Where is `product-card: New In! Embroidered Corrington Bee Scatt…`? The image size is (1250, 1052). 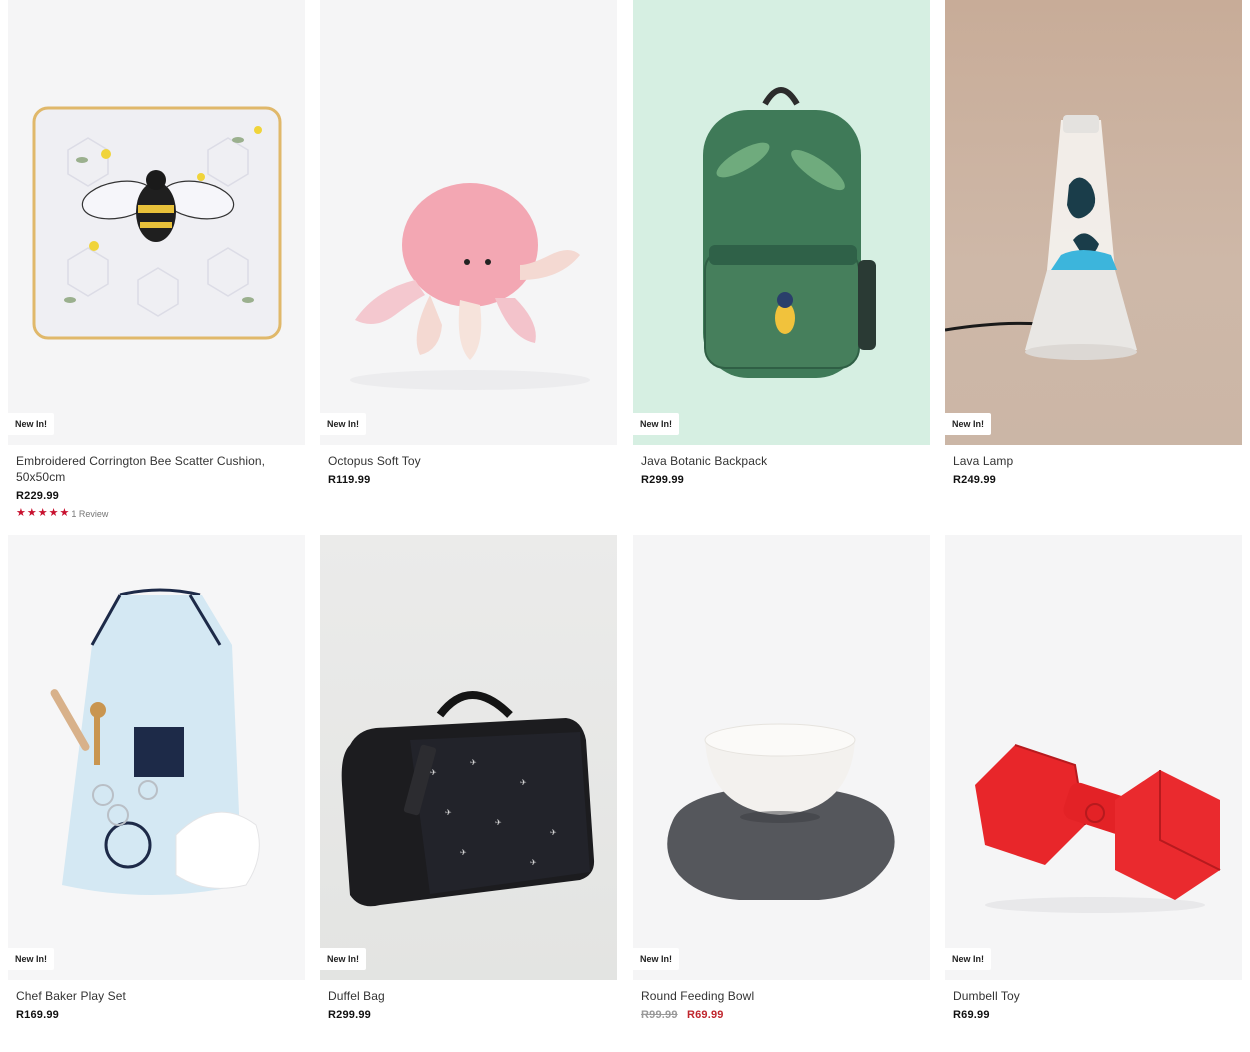 product-card: New In! Embroidered Corrington Bee Scatt… is located at coordinates (156, 259).